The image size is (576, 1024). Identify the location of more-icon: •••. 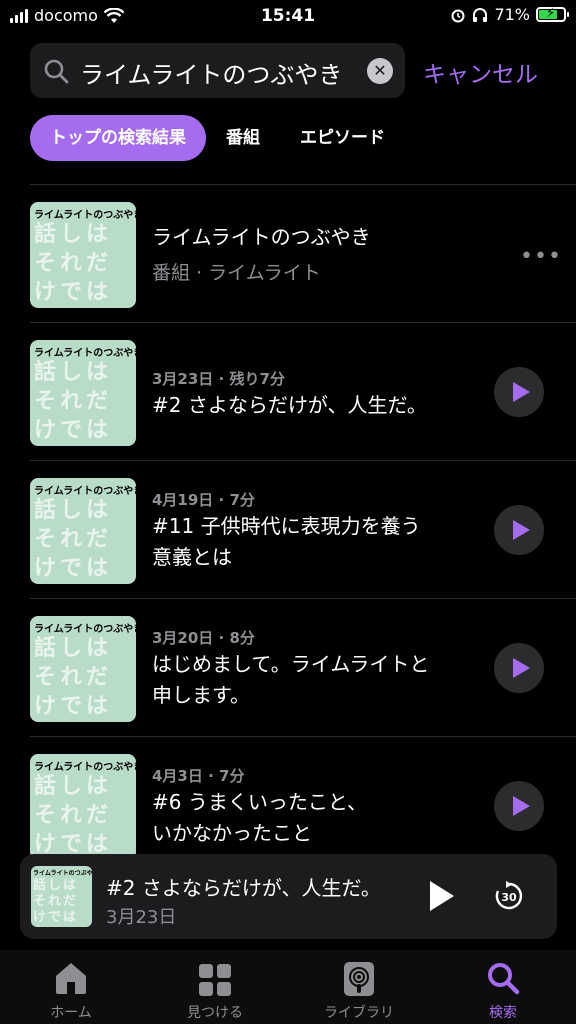
(541, 256).